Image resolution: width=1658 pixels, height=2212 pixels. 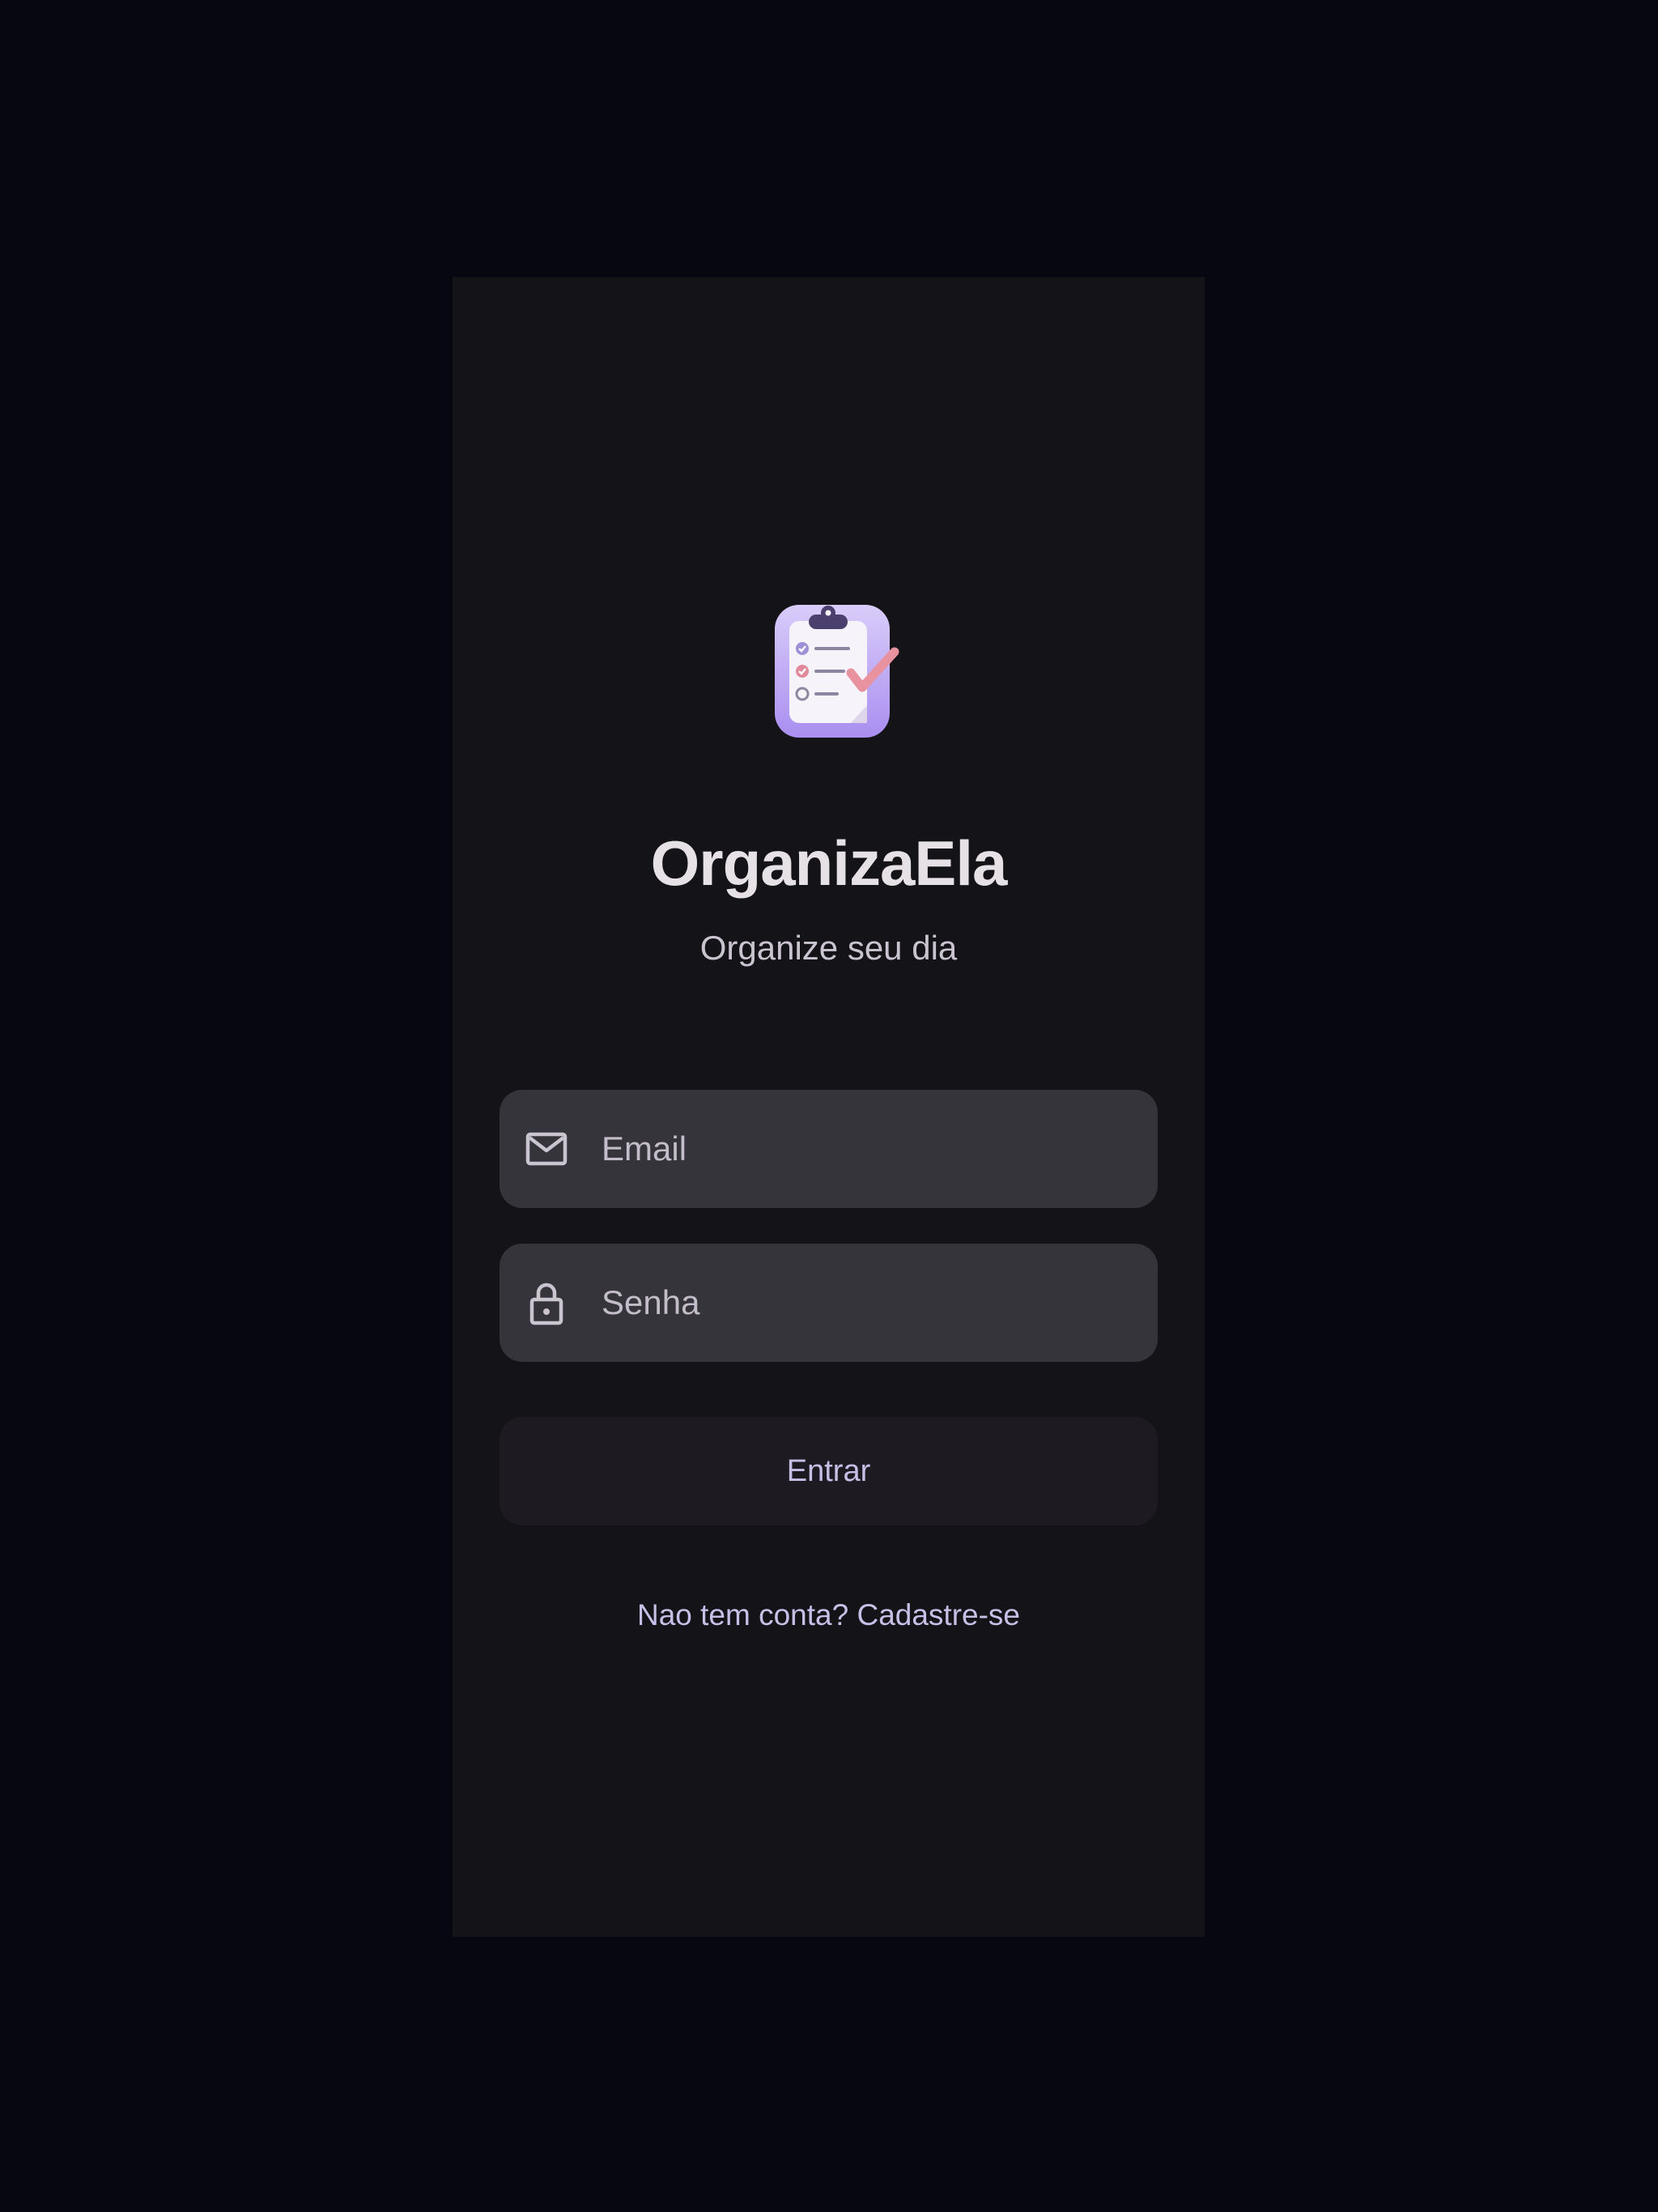 I want to click on app-title: OrganizaEla, so click(x=829, y=863).